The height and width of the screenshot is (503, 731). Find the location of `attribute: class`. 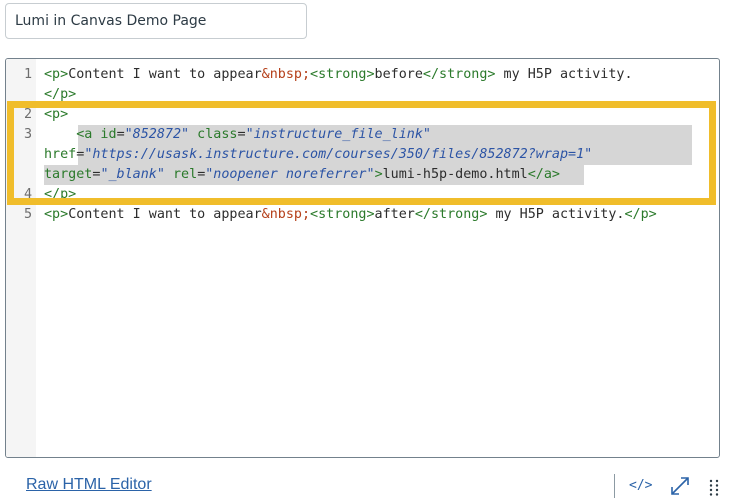

attribute: class is located at coordinates (213, 134).